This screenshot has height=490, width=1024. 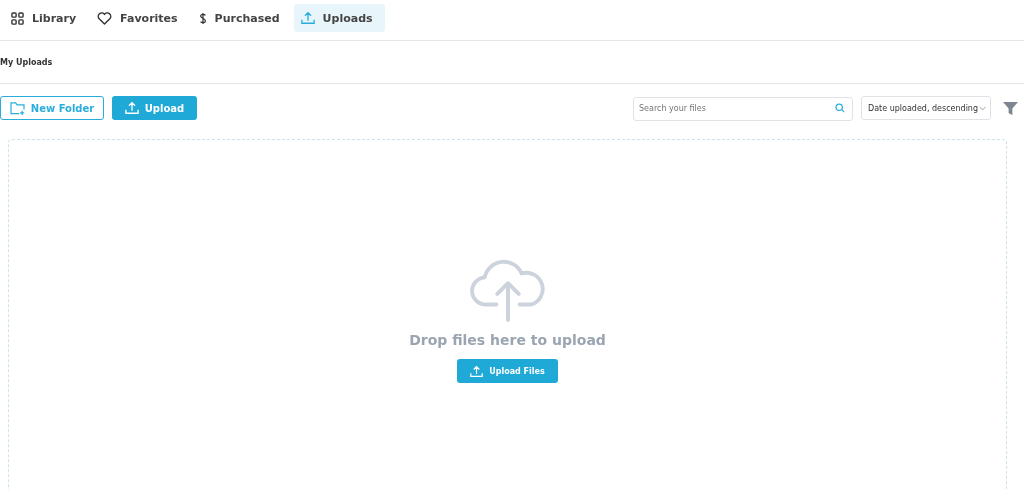 I want to click on chevron-down-icon, so click(x=982, y=108).